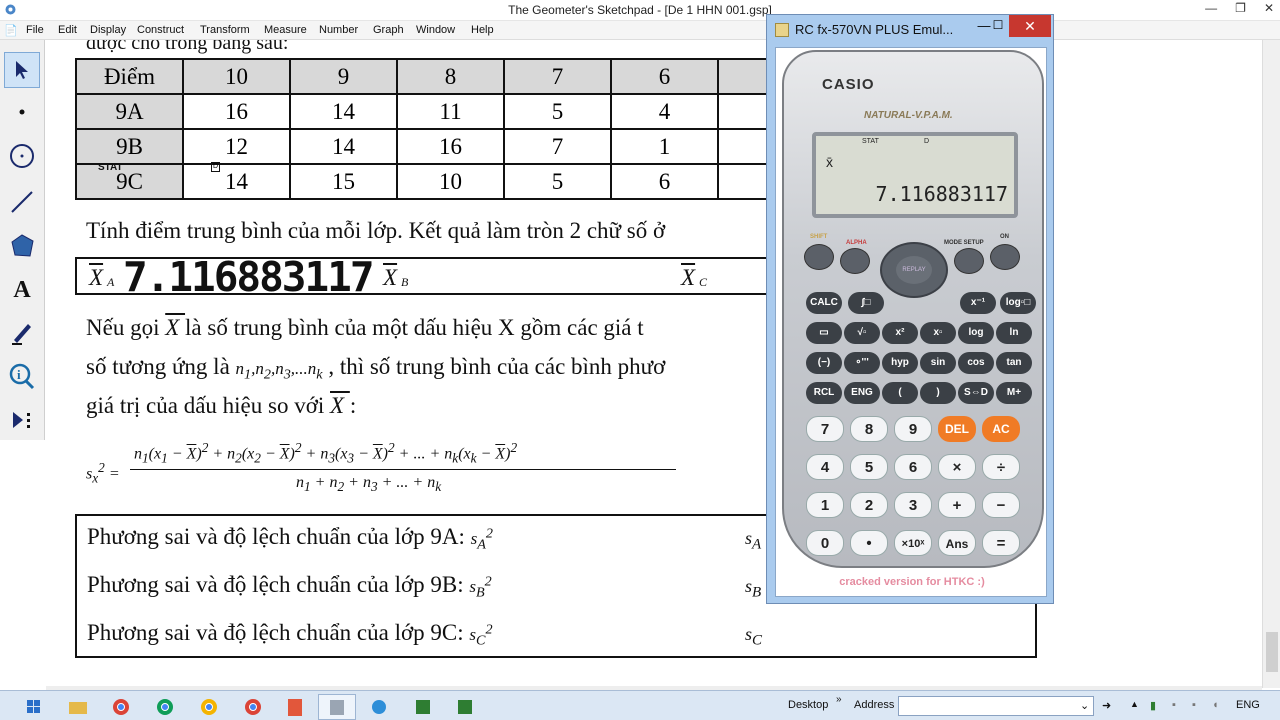 The height and width of the screenshot is (720, 1280). Describe the element at coordinates (862, 363) in the screenshot. I see `degree-key: ∘'''` at that location.